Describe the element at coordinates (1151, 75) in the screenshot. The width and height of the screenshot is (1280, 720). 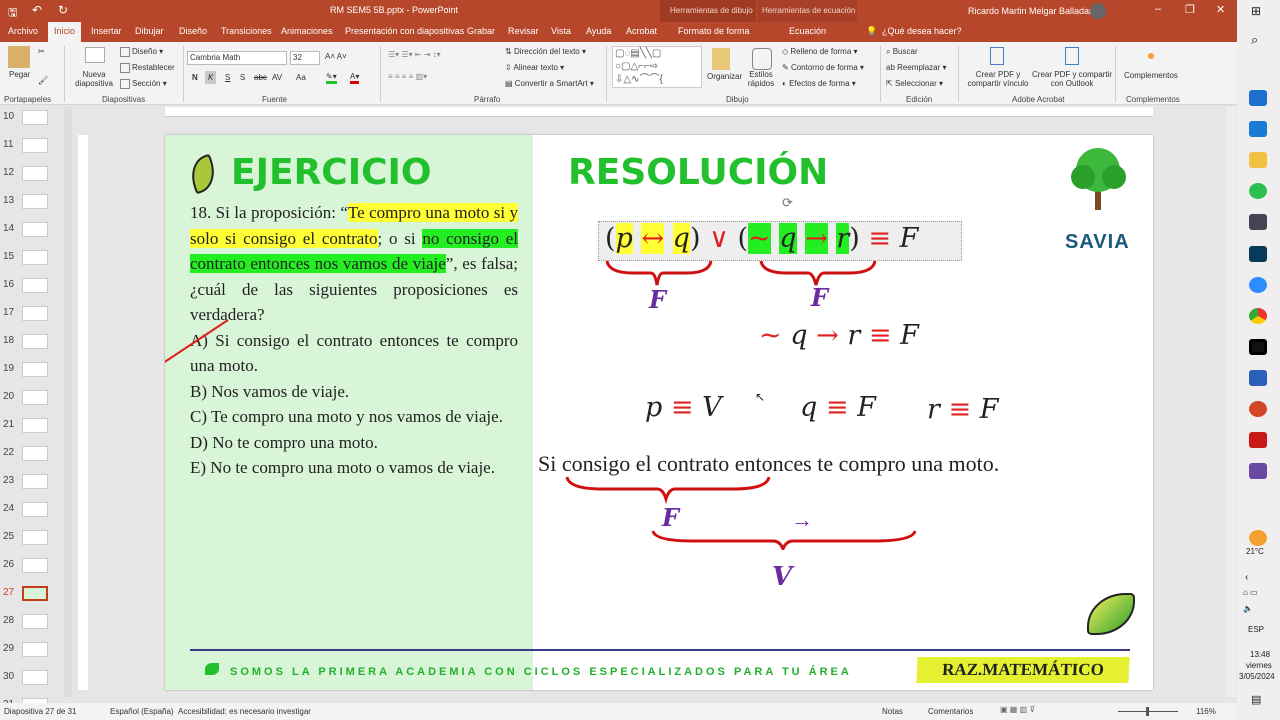
I see `addins-button: Complementos` at that location.